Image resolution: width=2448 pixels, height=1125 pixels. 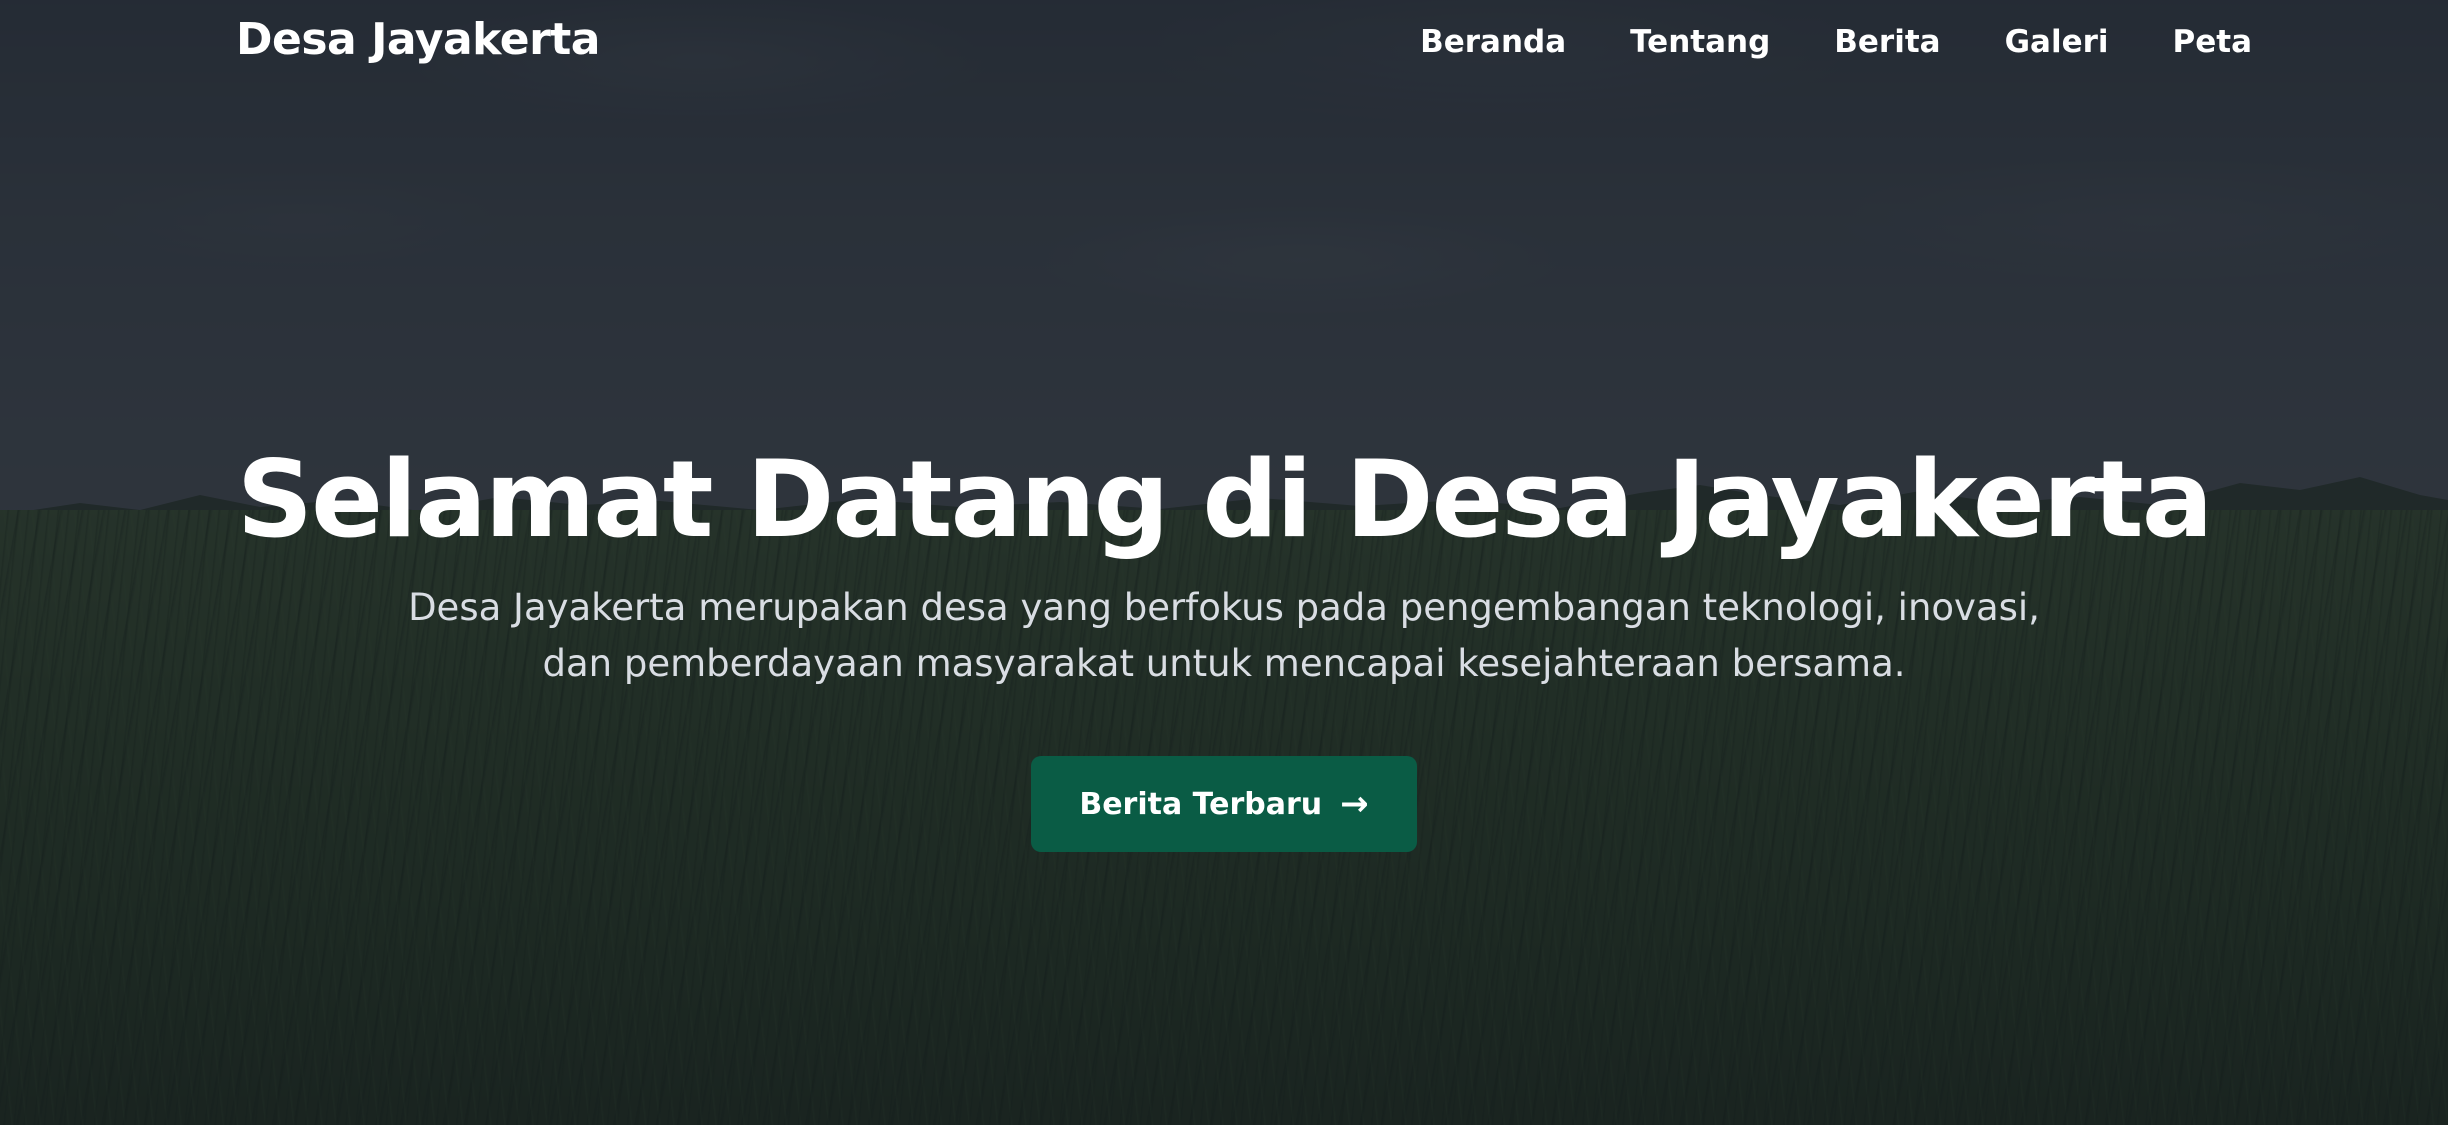 What do you see at coordinates (418, 39) in the screenshot?
I see `brand-logo-link: Desa Jayakerta` at bounding box center [418, 39].